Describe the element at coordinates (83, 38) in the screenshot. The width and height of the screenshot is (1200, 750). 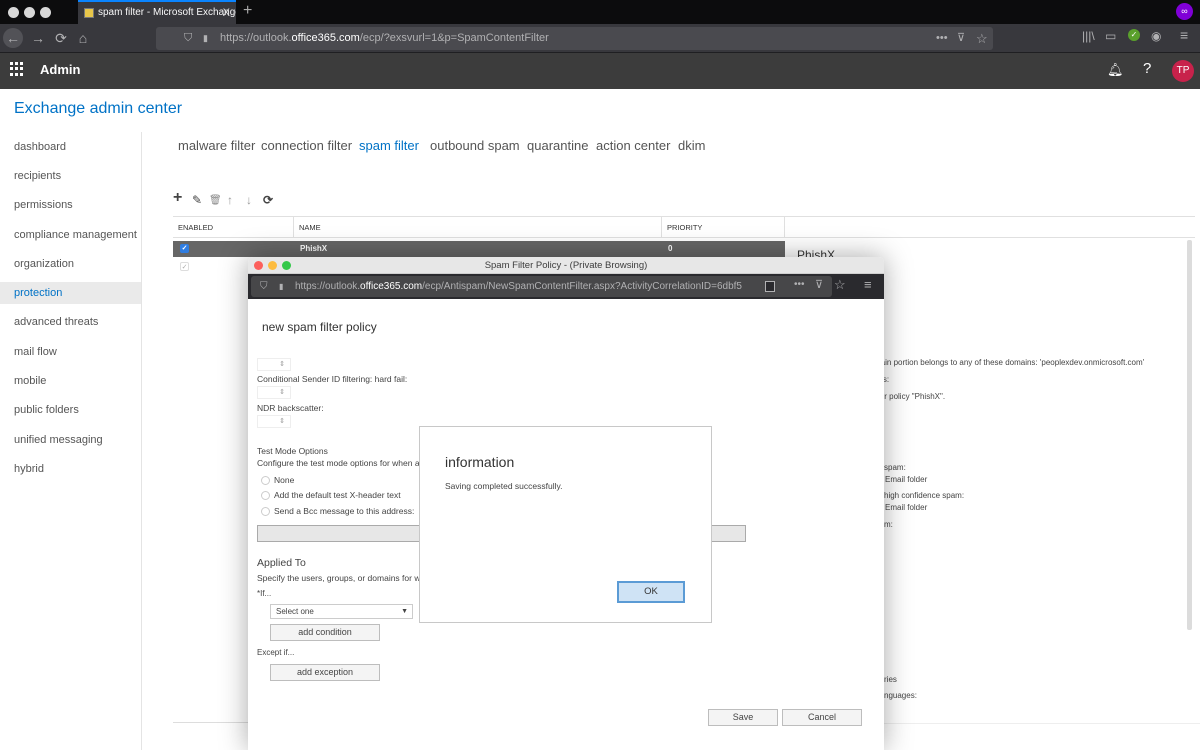
I see `home-button: ⌂` at that location.